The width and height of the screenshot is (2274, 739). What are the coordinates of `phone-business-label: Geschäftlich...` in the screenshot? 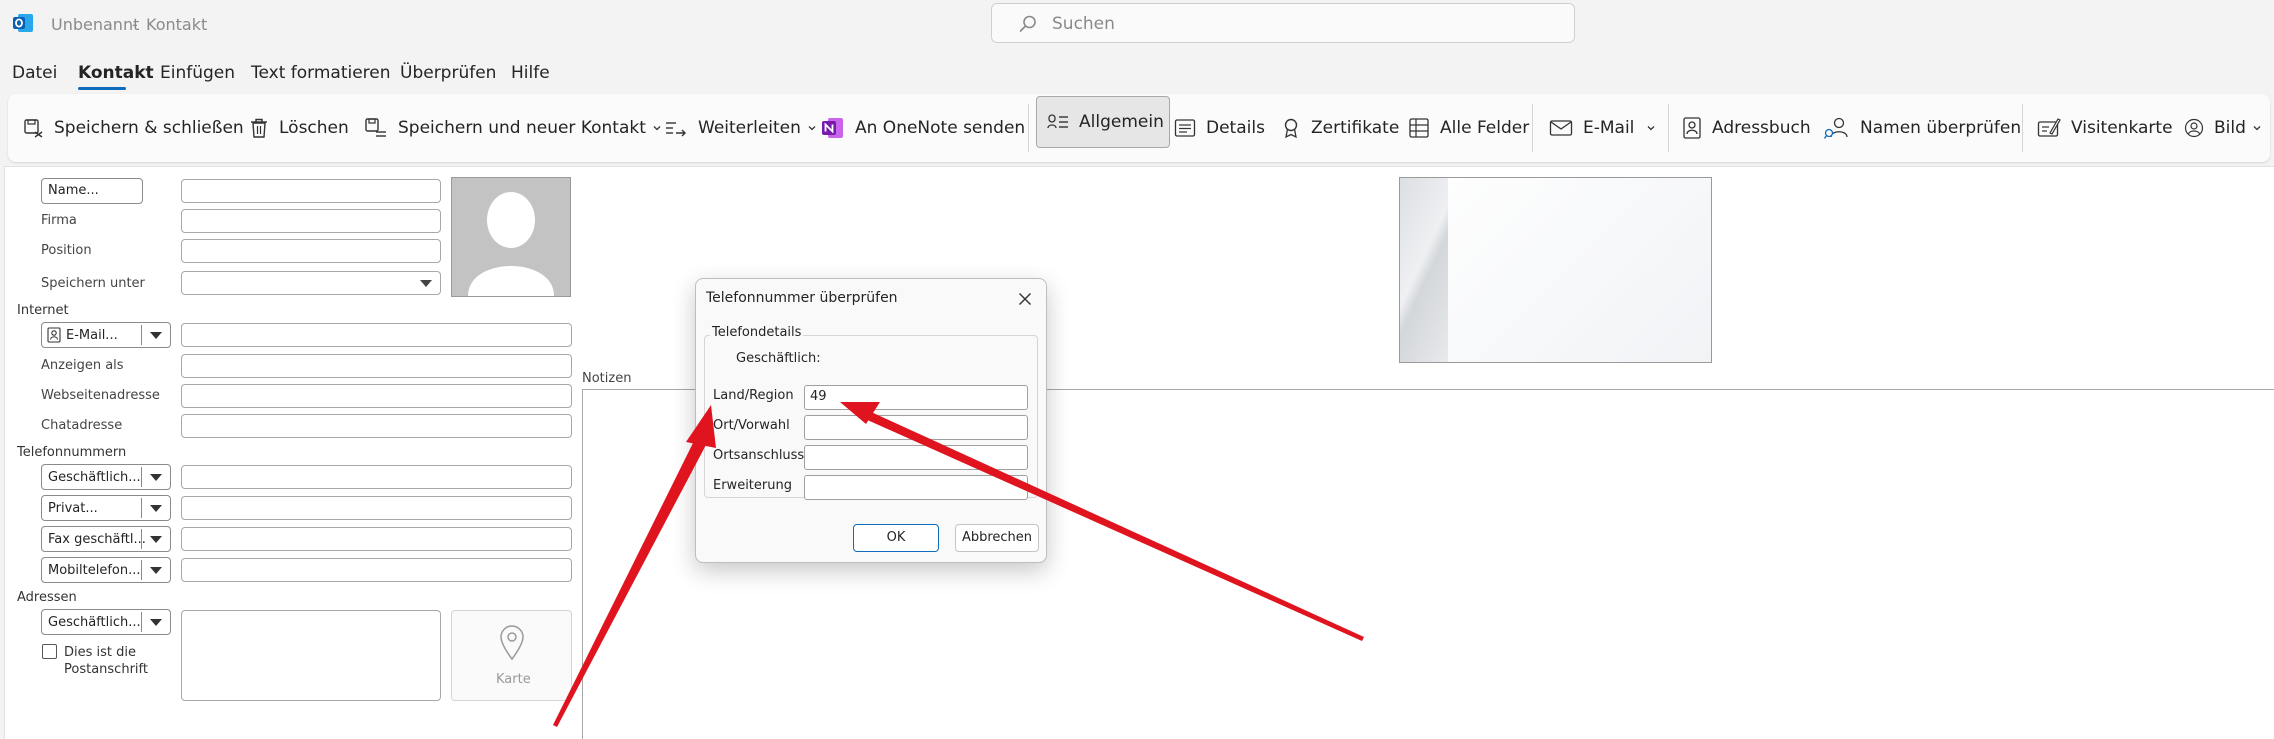 It's located at (94, 477).